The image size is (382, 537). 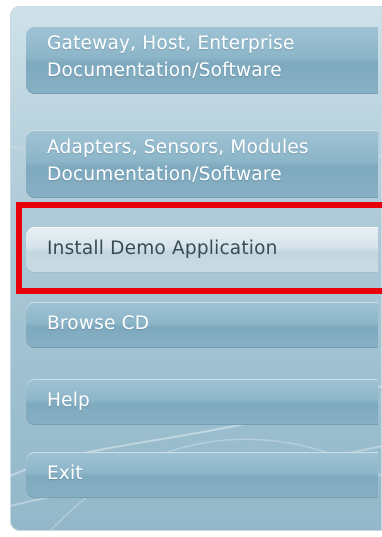 I want to click on adapters-sensors-modules-line1: Adapters, Sensors, Modules, so click(x=178, y=147).